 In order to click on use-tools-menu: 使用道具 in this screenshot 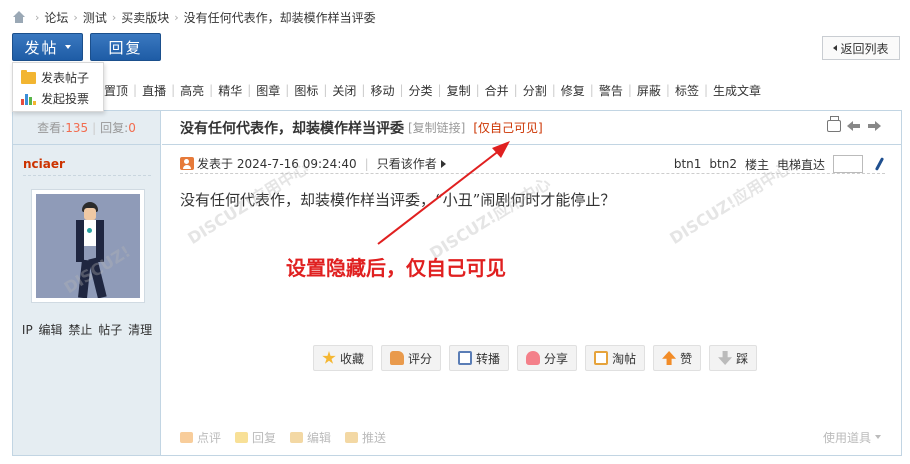, I will do `click(852, 437)`.